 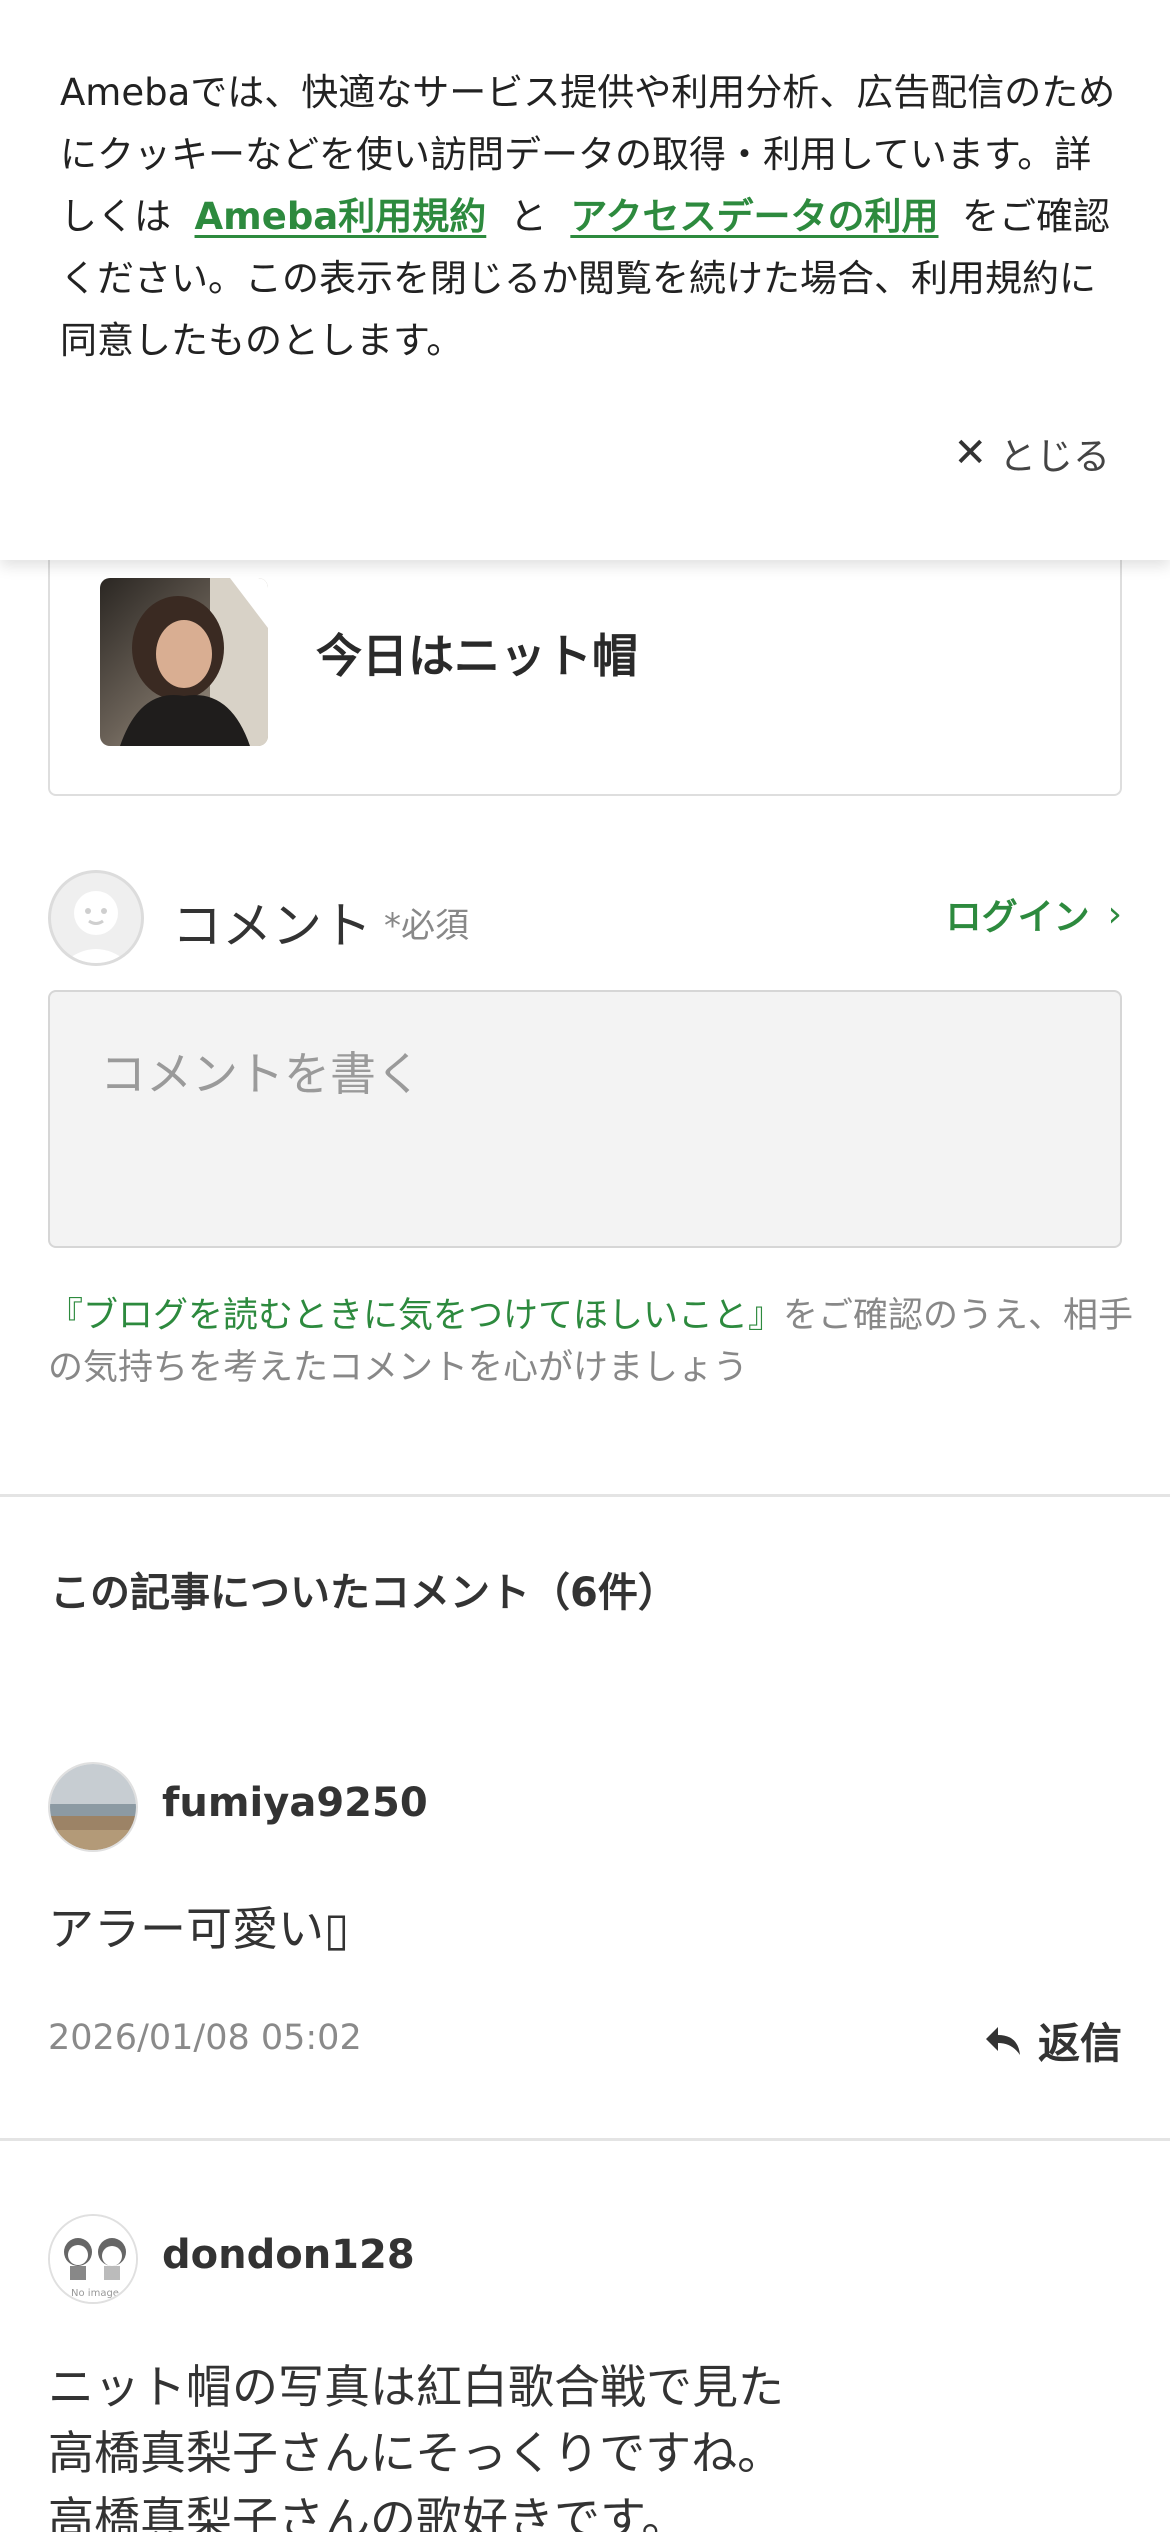 I want to click on comment-date: 2026/01/08 05:02, so click(x=205, y=2038).